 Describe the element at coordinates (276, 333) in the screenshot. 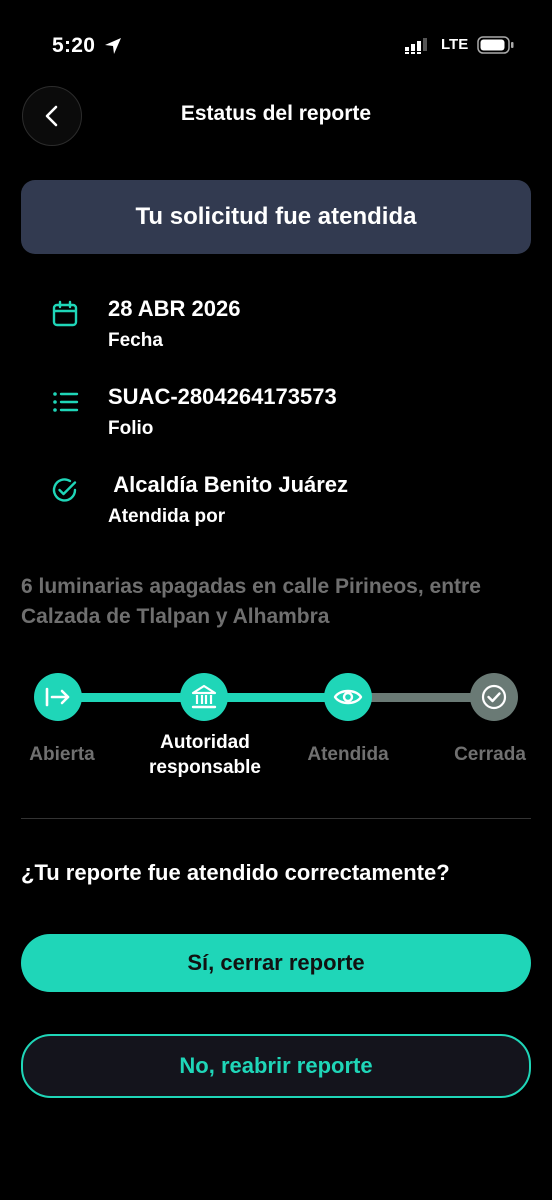

I see `detail-date-row: 28 ABR 2026 Fecha` at that location.